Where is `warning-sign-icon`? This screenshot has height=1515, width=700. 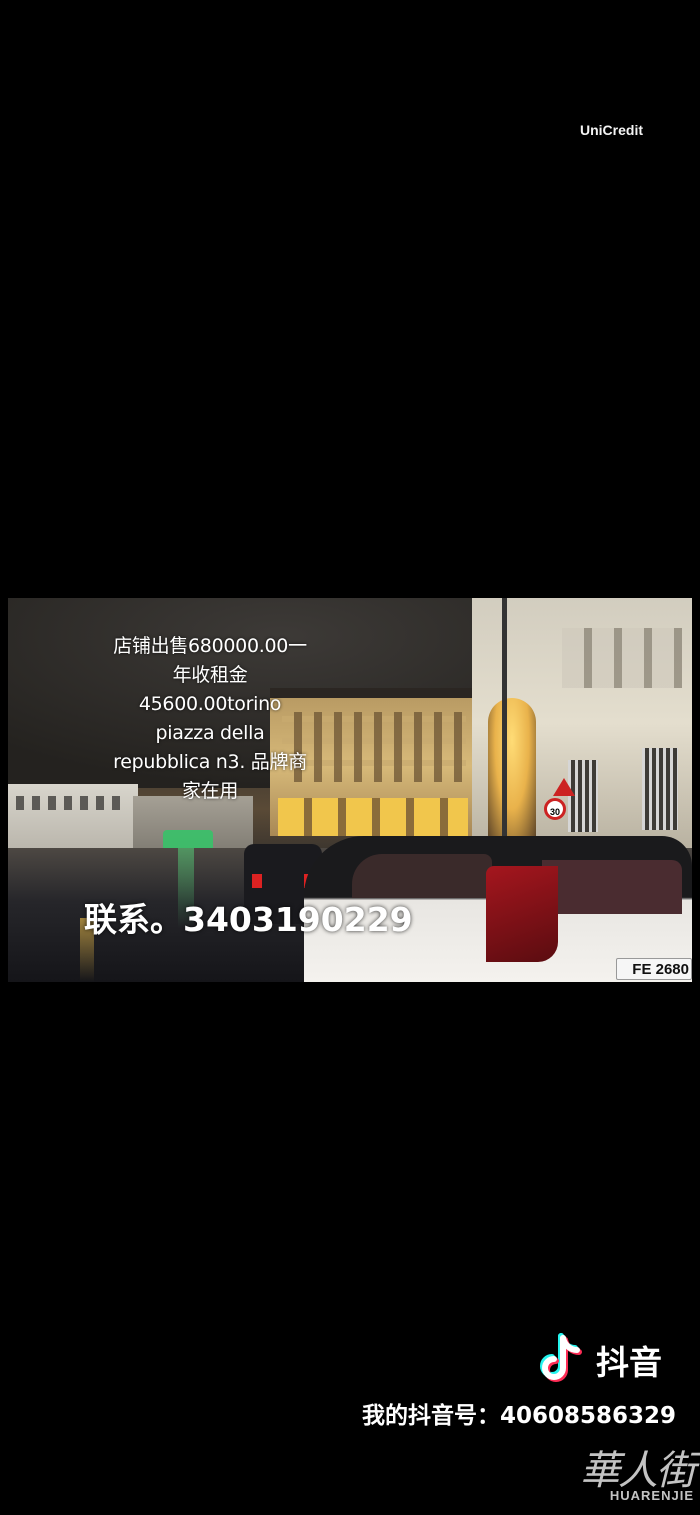 warning-sign-icon is located at coordinates (564, 787).